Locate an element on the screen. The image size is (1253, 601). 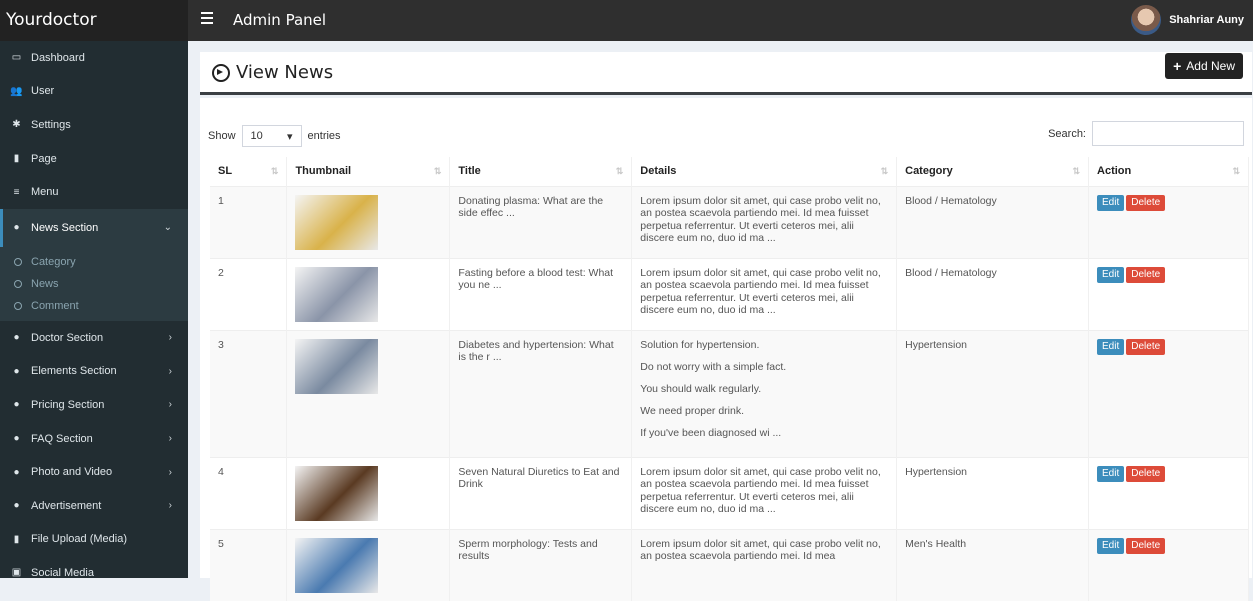
sidebar-subitem-label: Comment is located at coordinates (55, 305).